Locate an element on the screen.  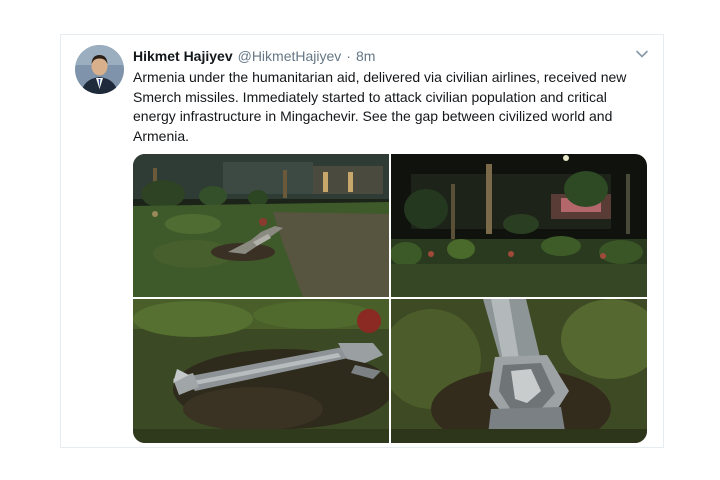
tweet-header: Hikmet Hajiyev @HikmetHajiyev · 8m is located at coordinates (383, 56).